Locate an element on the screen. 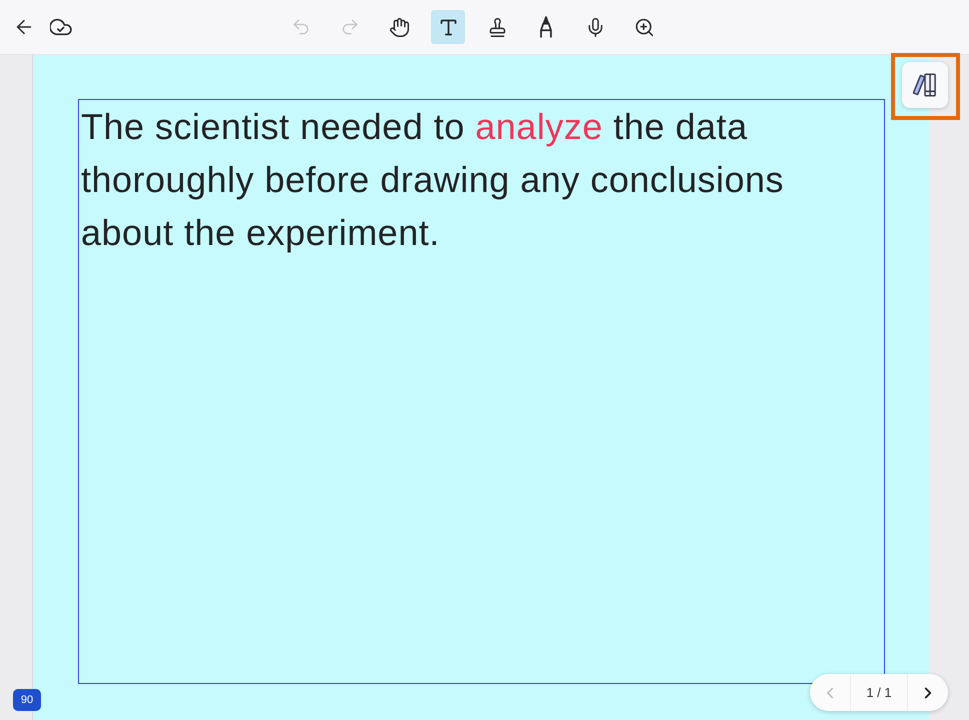 Image resolution: width=969 pixels, height=720 pixels. cloud-check-icon is located at coordinates (61, 27).